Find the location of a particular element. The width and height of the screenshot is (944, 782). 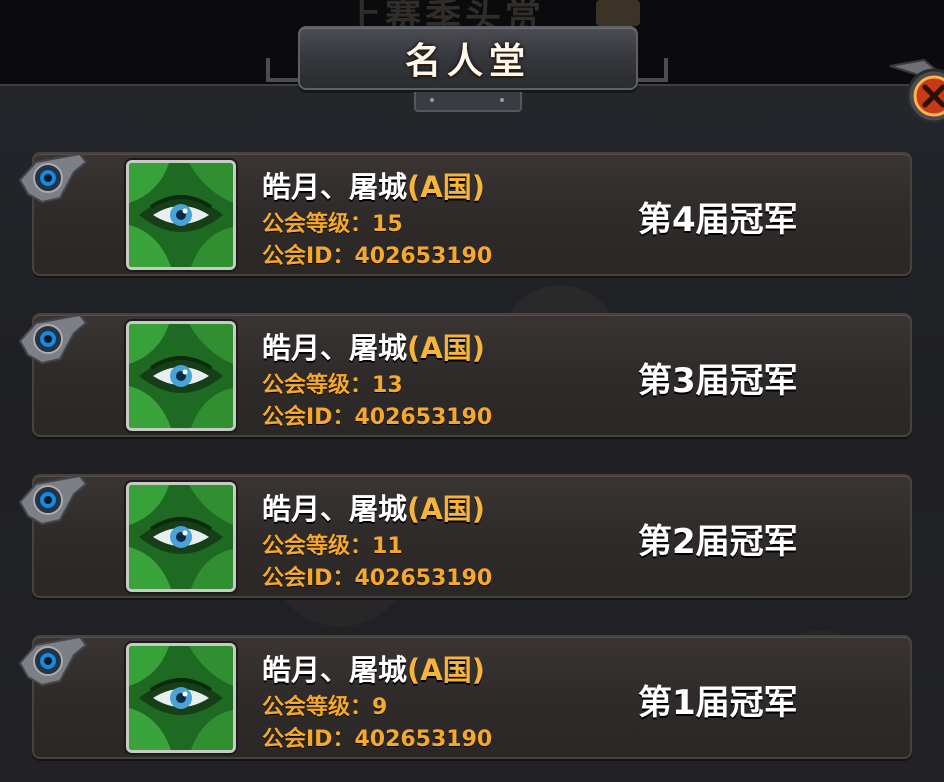

background-header-badge is located at coordinates (618, 13).